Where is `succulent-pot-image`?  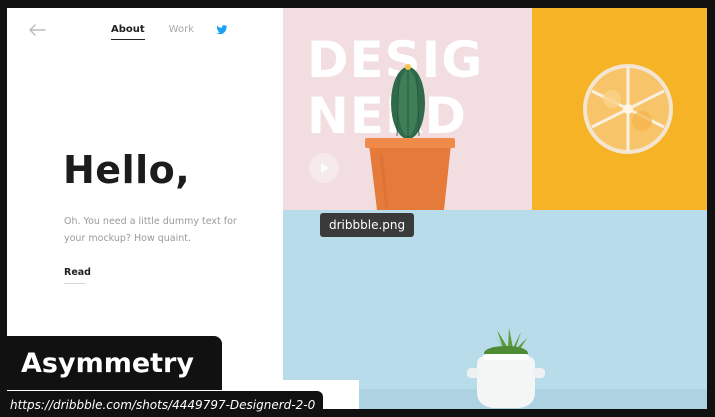 succulent-pot-image is located at coordinates (506, 368).